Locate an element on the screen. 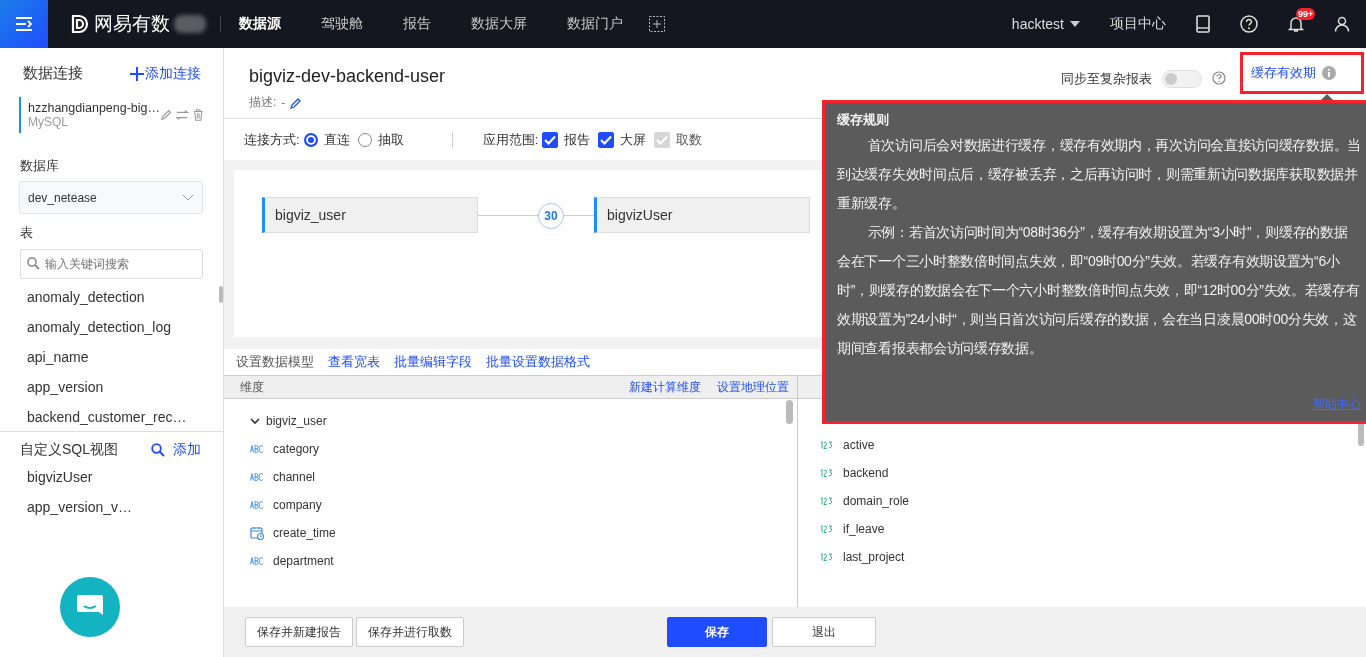 The image size is (1366, 657). bell-icon is located at coordinates (1296, 24).